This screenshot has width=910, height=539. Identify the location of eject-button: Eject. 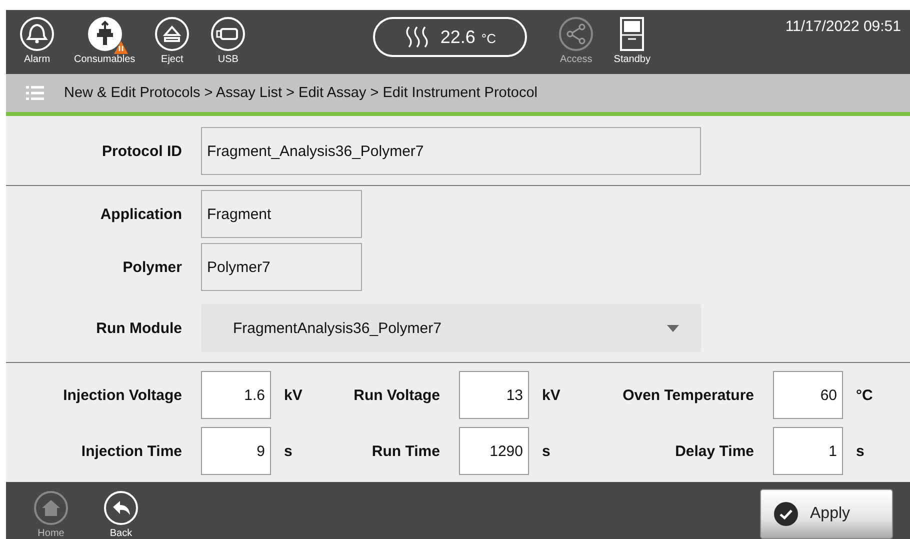
(172, 41).